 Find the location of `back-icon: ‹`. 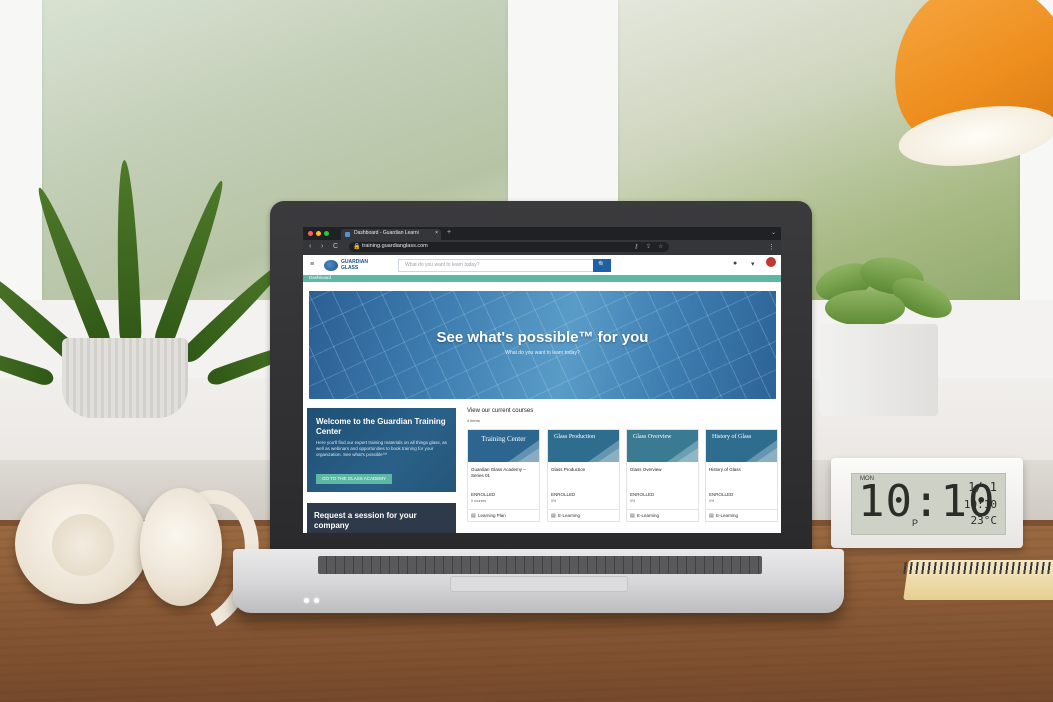

back-icon: ‹ is located at coordinates (310, 246).